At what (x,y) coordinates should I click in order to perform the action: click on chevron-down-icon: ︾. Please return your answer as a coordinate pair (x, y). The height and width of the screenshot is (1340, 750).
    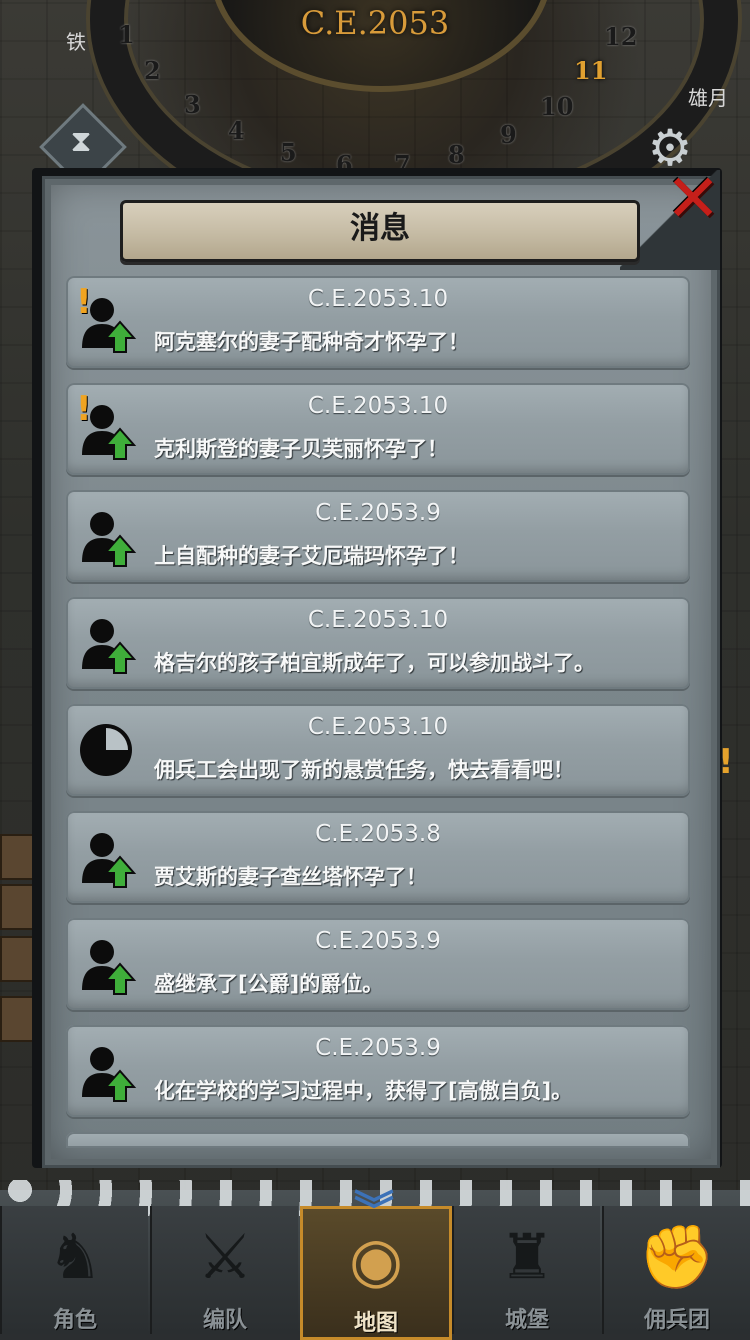
    Looking at the image, I should click on (374, 1211).